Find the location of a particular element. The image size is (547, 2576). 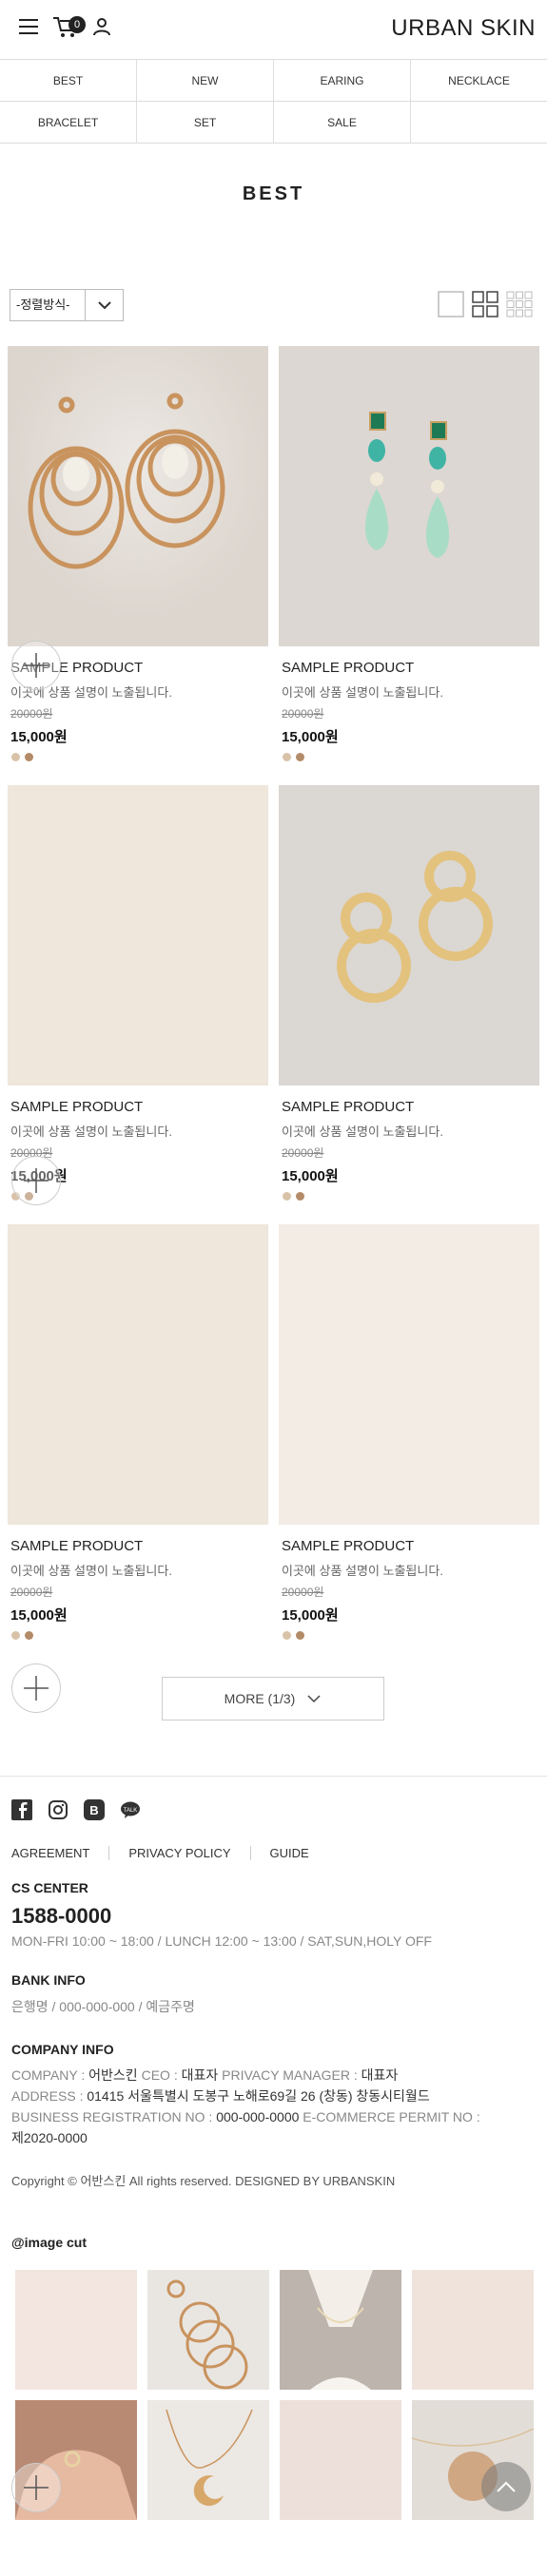

privacy-manager-label: PRIVACY MANAGER : is located at coordinates (289, 2075).